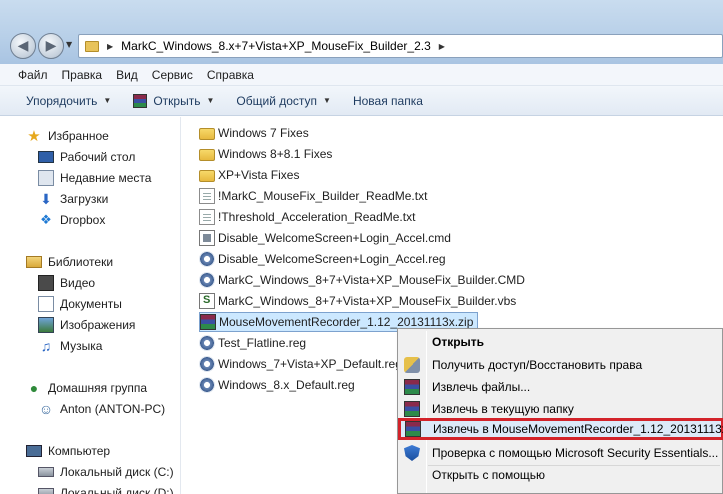 The width and height of the screenshot is (723, 494). Describe the element at coordinates (503, 409) in the screenshot. I see `menu-item-label: Извлечь в текущую папку` at that location.